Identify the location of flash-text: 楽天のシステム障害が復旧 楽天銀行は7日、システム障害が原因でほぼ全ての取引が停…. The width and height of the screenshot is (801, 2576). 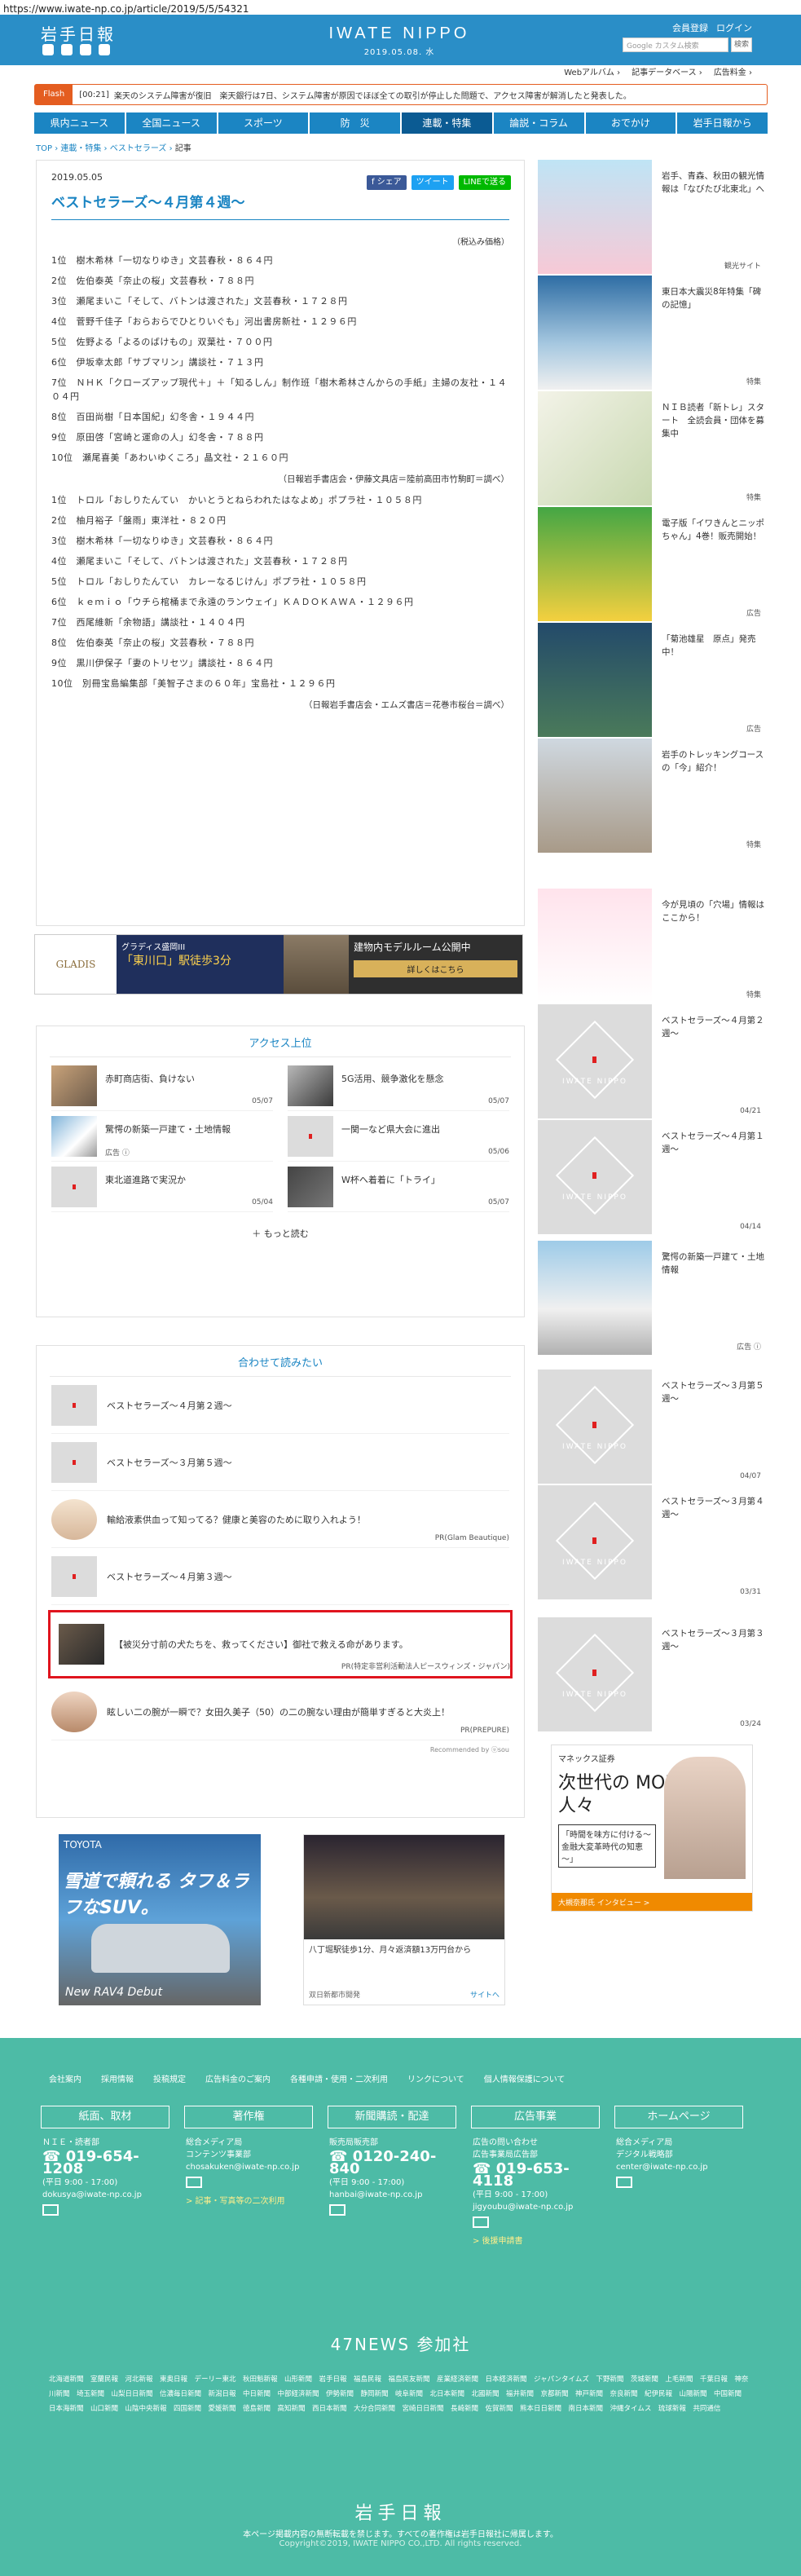
(373, 95).